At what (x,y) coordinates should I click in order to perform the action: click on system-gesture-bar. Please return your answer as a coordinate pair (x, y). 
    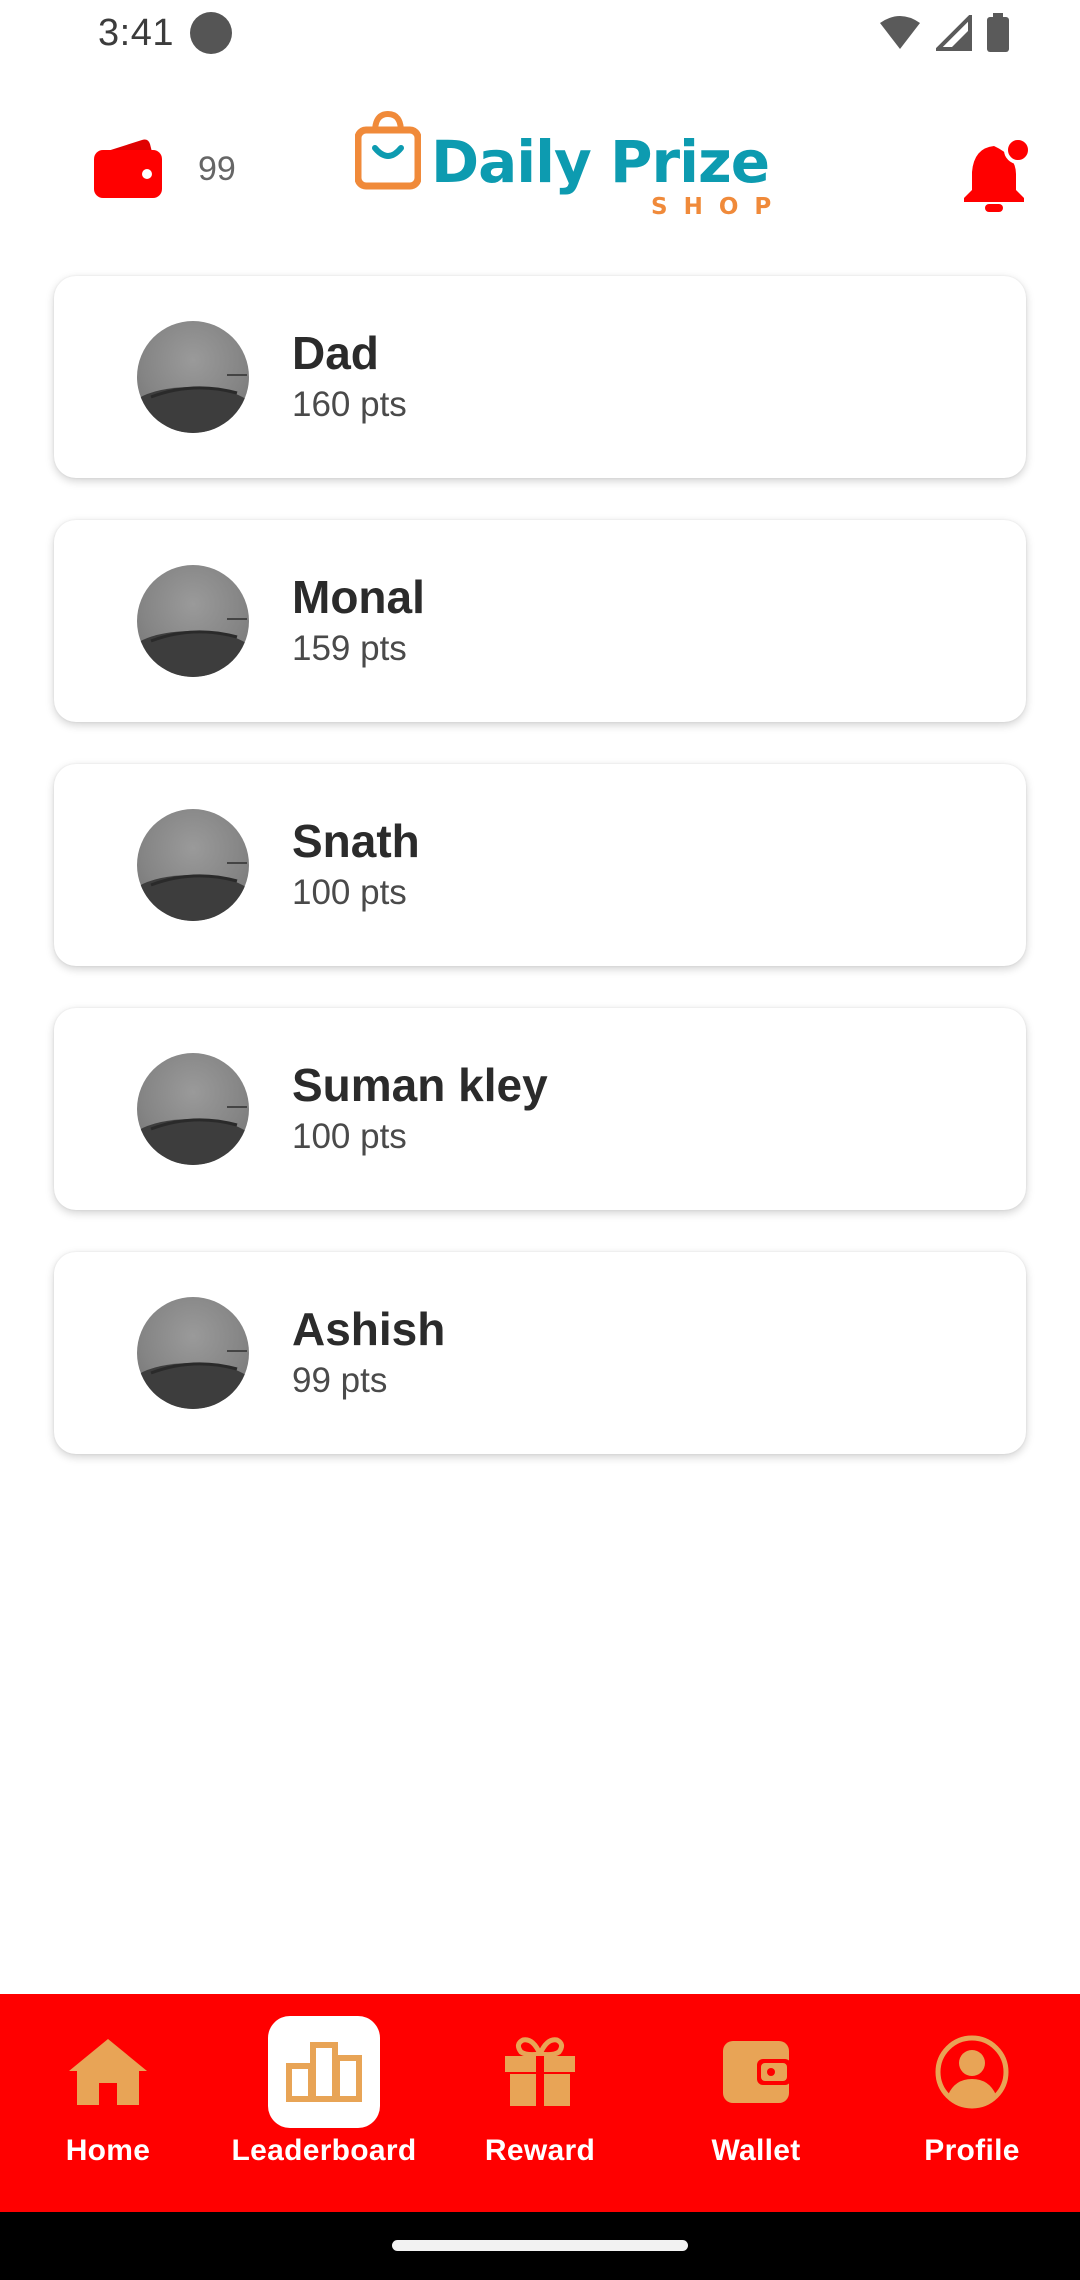
    Looking at the image, I should click on (540, 2246).